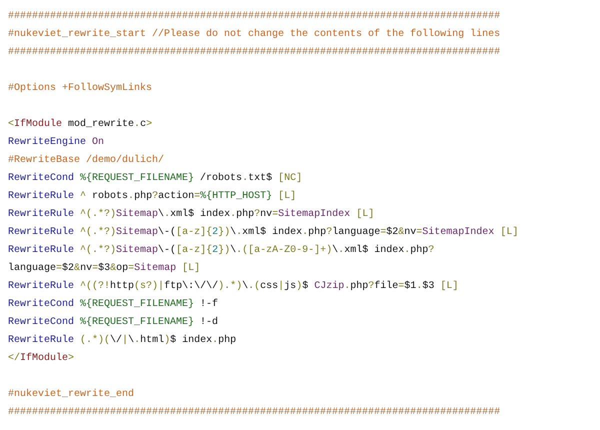 This screenshot has height=430, width=600. What do you see at coordinates (80, 124) in the screenshot?
I see `code-line: <IfModule mod_rewrite.c>` at bounding box center [80, 124].